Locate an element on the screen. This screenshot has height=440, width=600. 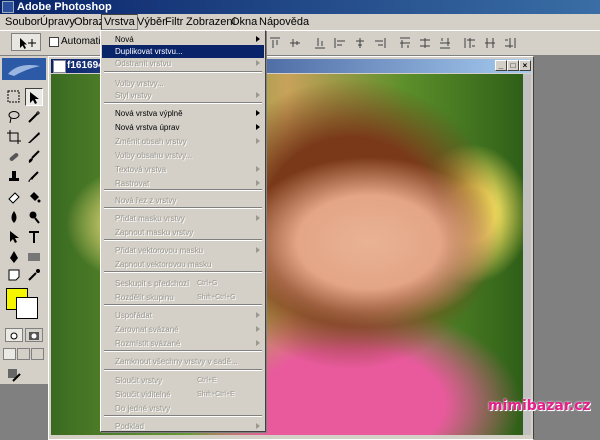
maximize-button: □ is located at coordinates (513, 65).